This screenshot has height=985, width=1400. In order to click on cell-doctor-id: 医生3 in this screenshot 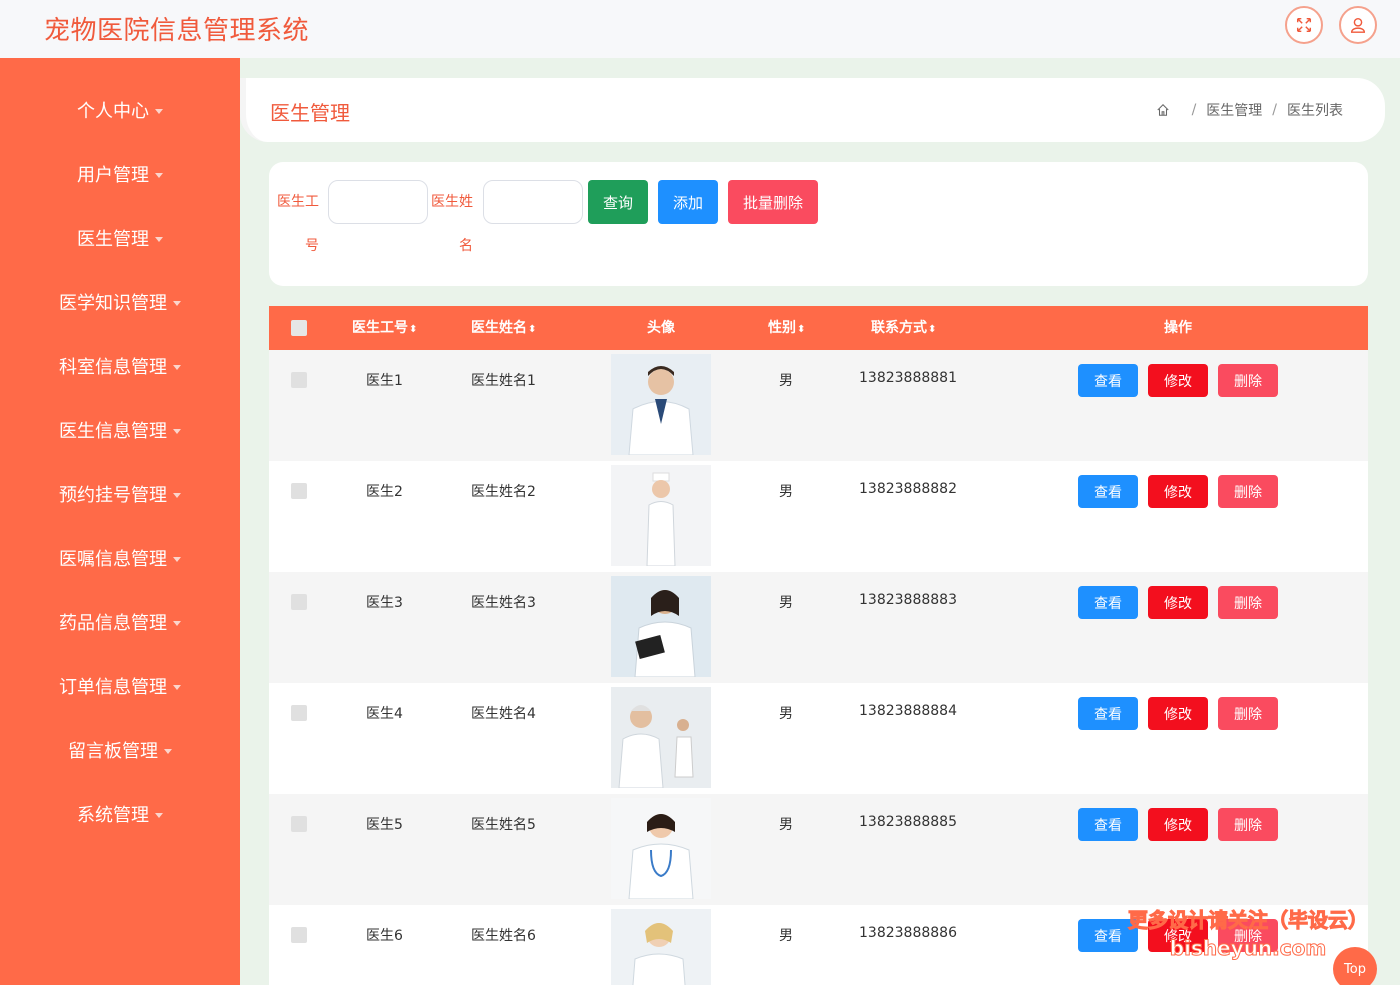, I will do `click(384, 603)`.